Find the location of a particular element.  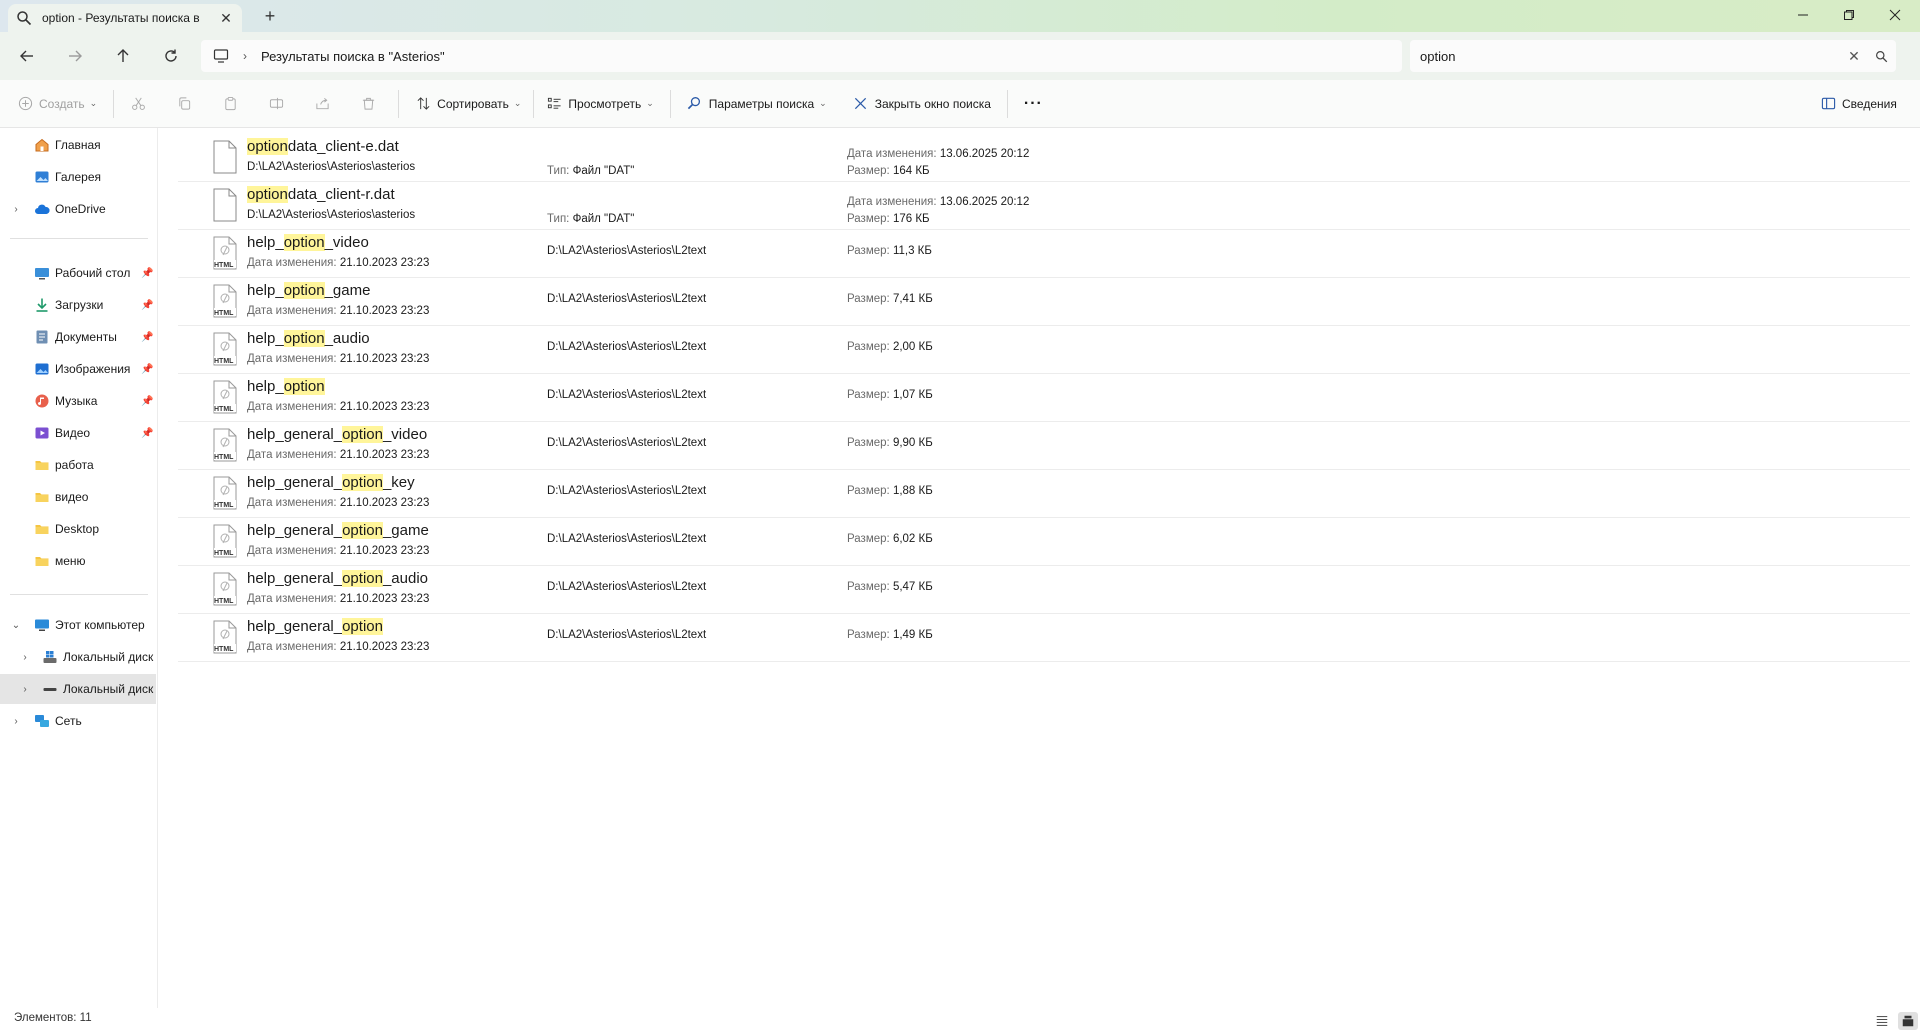

toolbar-divider is located at coordinates (1007, 103).